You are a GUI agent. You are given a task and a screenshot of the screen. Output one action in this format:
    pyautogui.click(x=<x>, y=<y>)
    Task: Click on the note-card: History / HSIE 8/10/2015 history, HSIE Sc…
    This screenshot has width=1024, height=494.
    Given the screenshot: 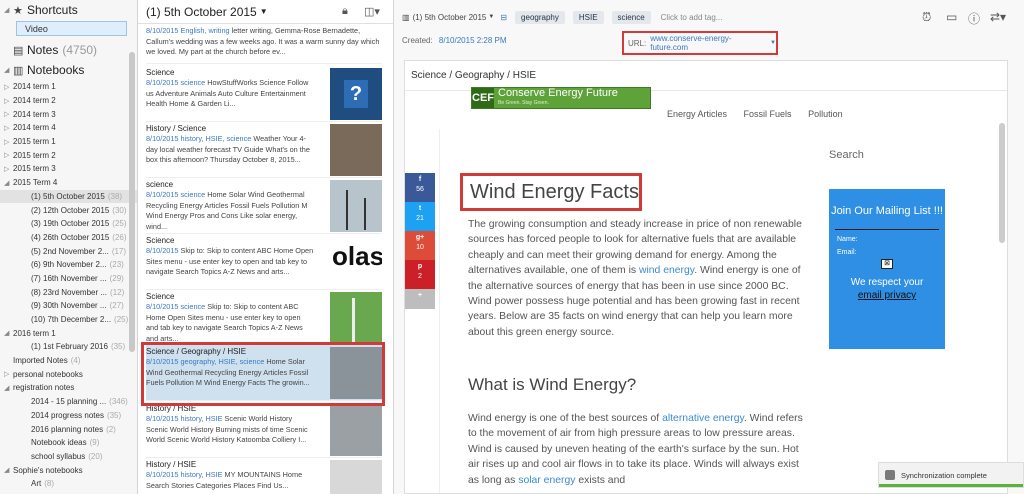 What is the action you would take?
    pyautogui.click(x=264, y=430)
    